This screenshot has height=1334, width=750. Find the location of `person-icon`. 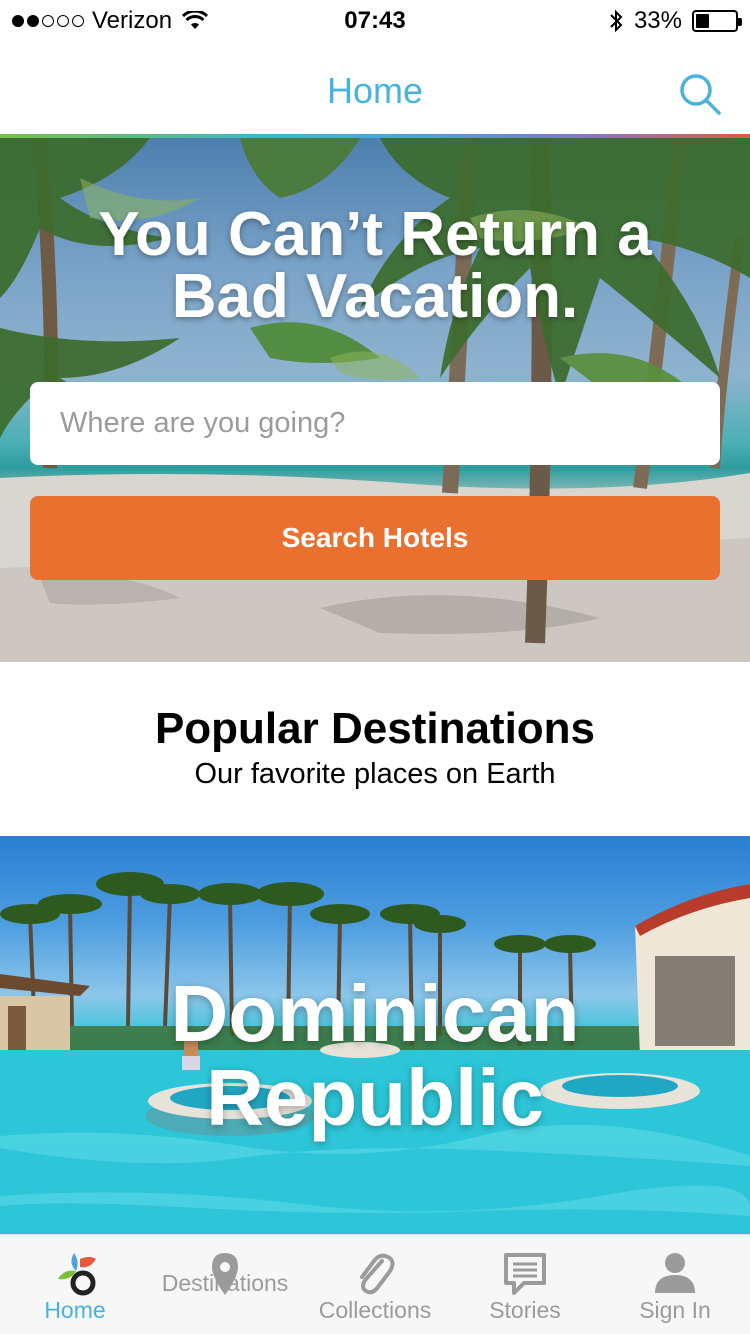

person-icon is located at coordinates (675, 1273).